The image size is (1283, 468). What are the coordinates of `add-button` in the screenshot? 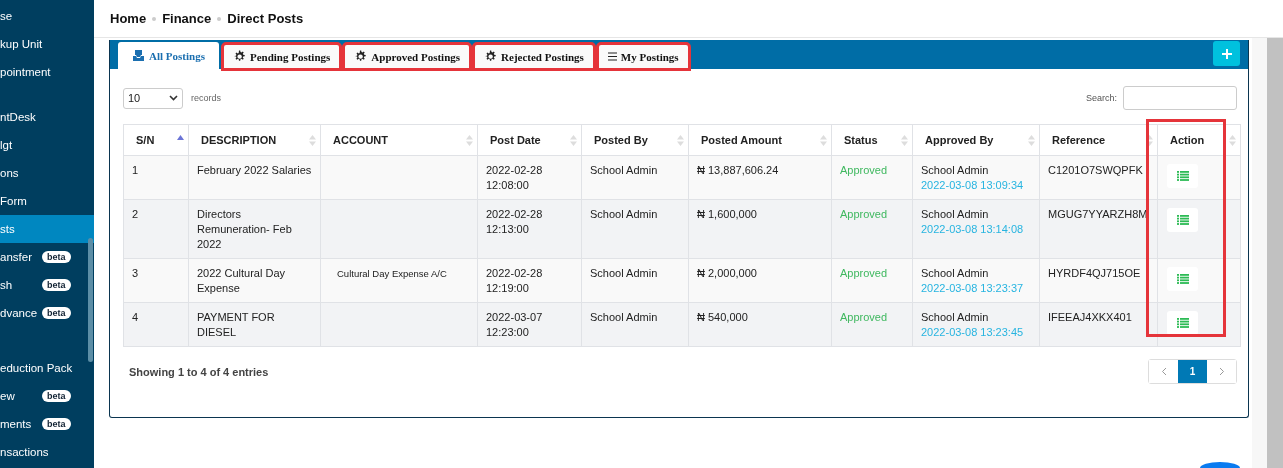 It's located at (1226, 53).